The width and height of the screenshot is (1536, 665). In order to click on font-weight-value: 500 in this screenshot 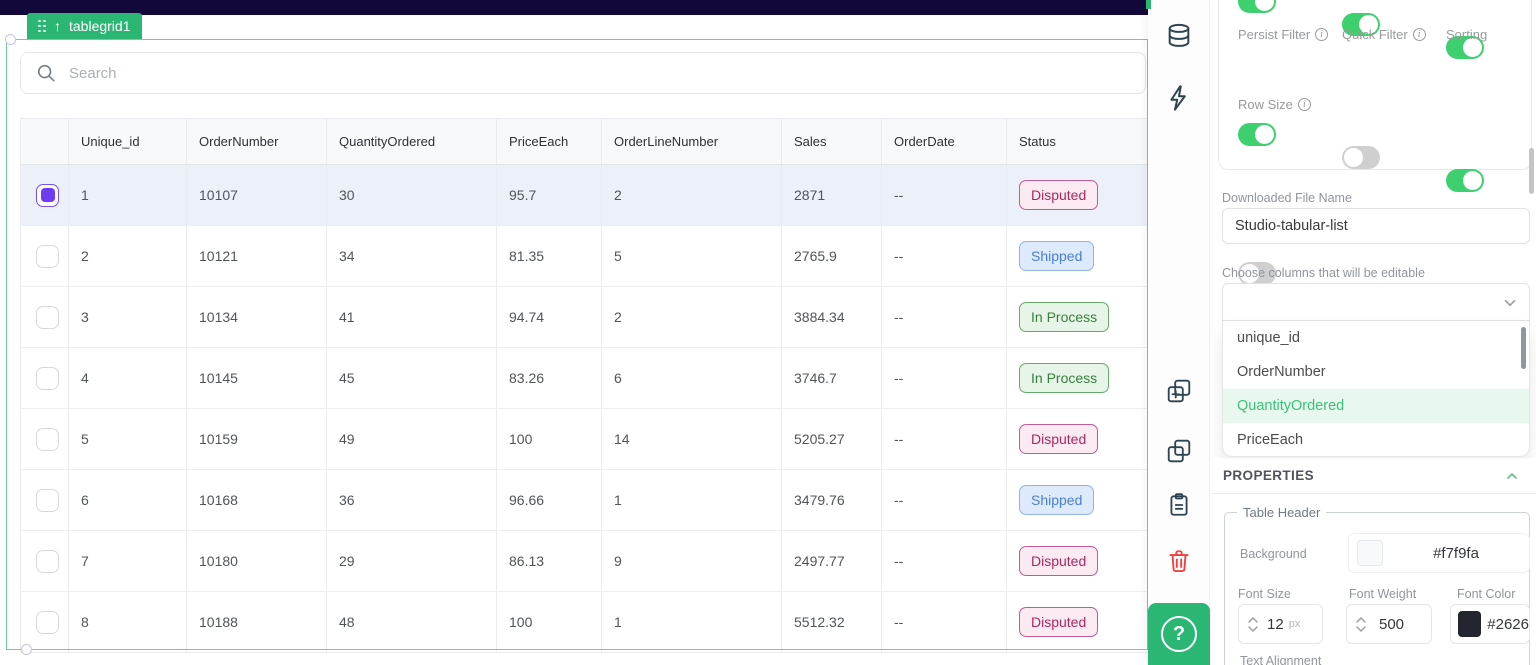, I will do `click(1391, 624)`.